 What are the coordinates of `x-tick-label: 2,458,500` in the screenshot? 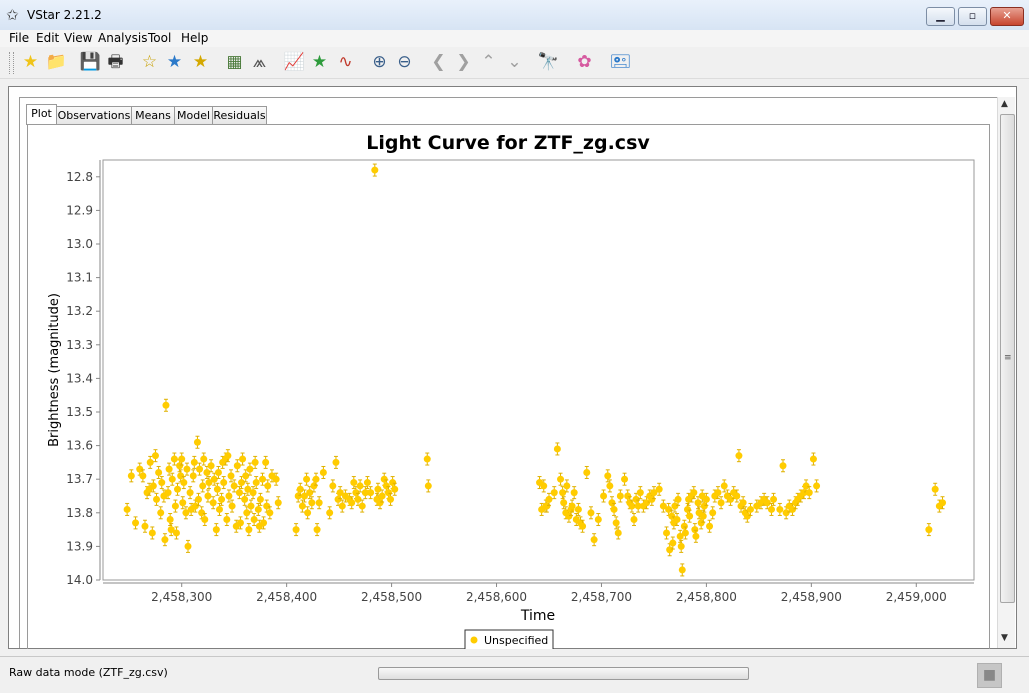 It's located at (391, 597).